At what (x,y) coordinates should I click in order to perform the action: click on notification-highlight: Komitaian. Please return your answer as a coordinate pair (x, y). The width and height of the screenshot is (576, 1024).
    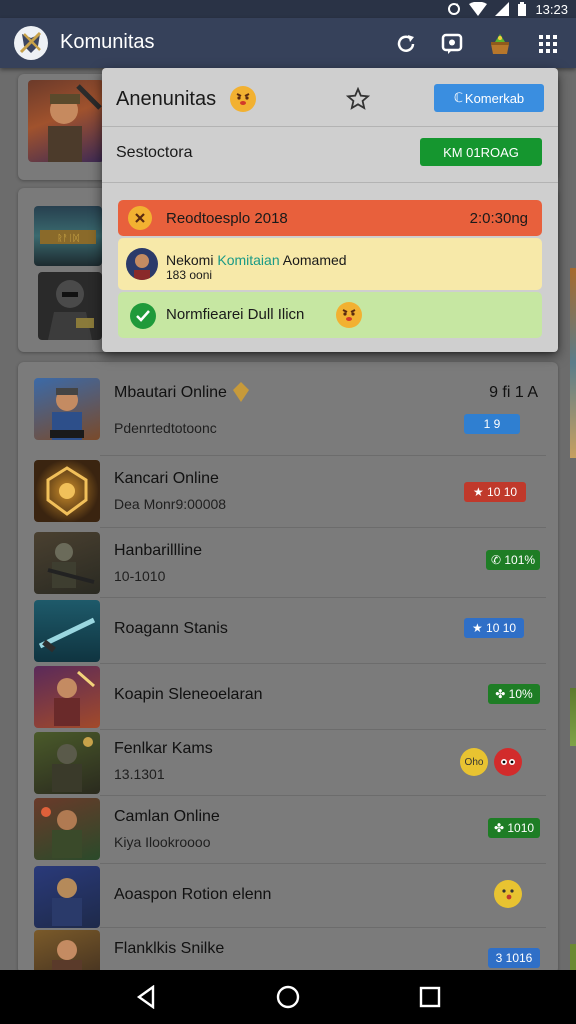
    Looking at the image, I should click on (248, 260).